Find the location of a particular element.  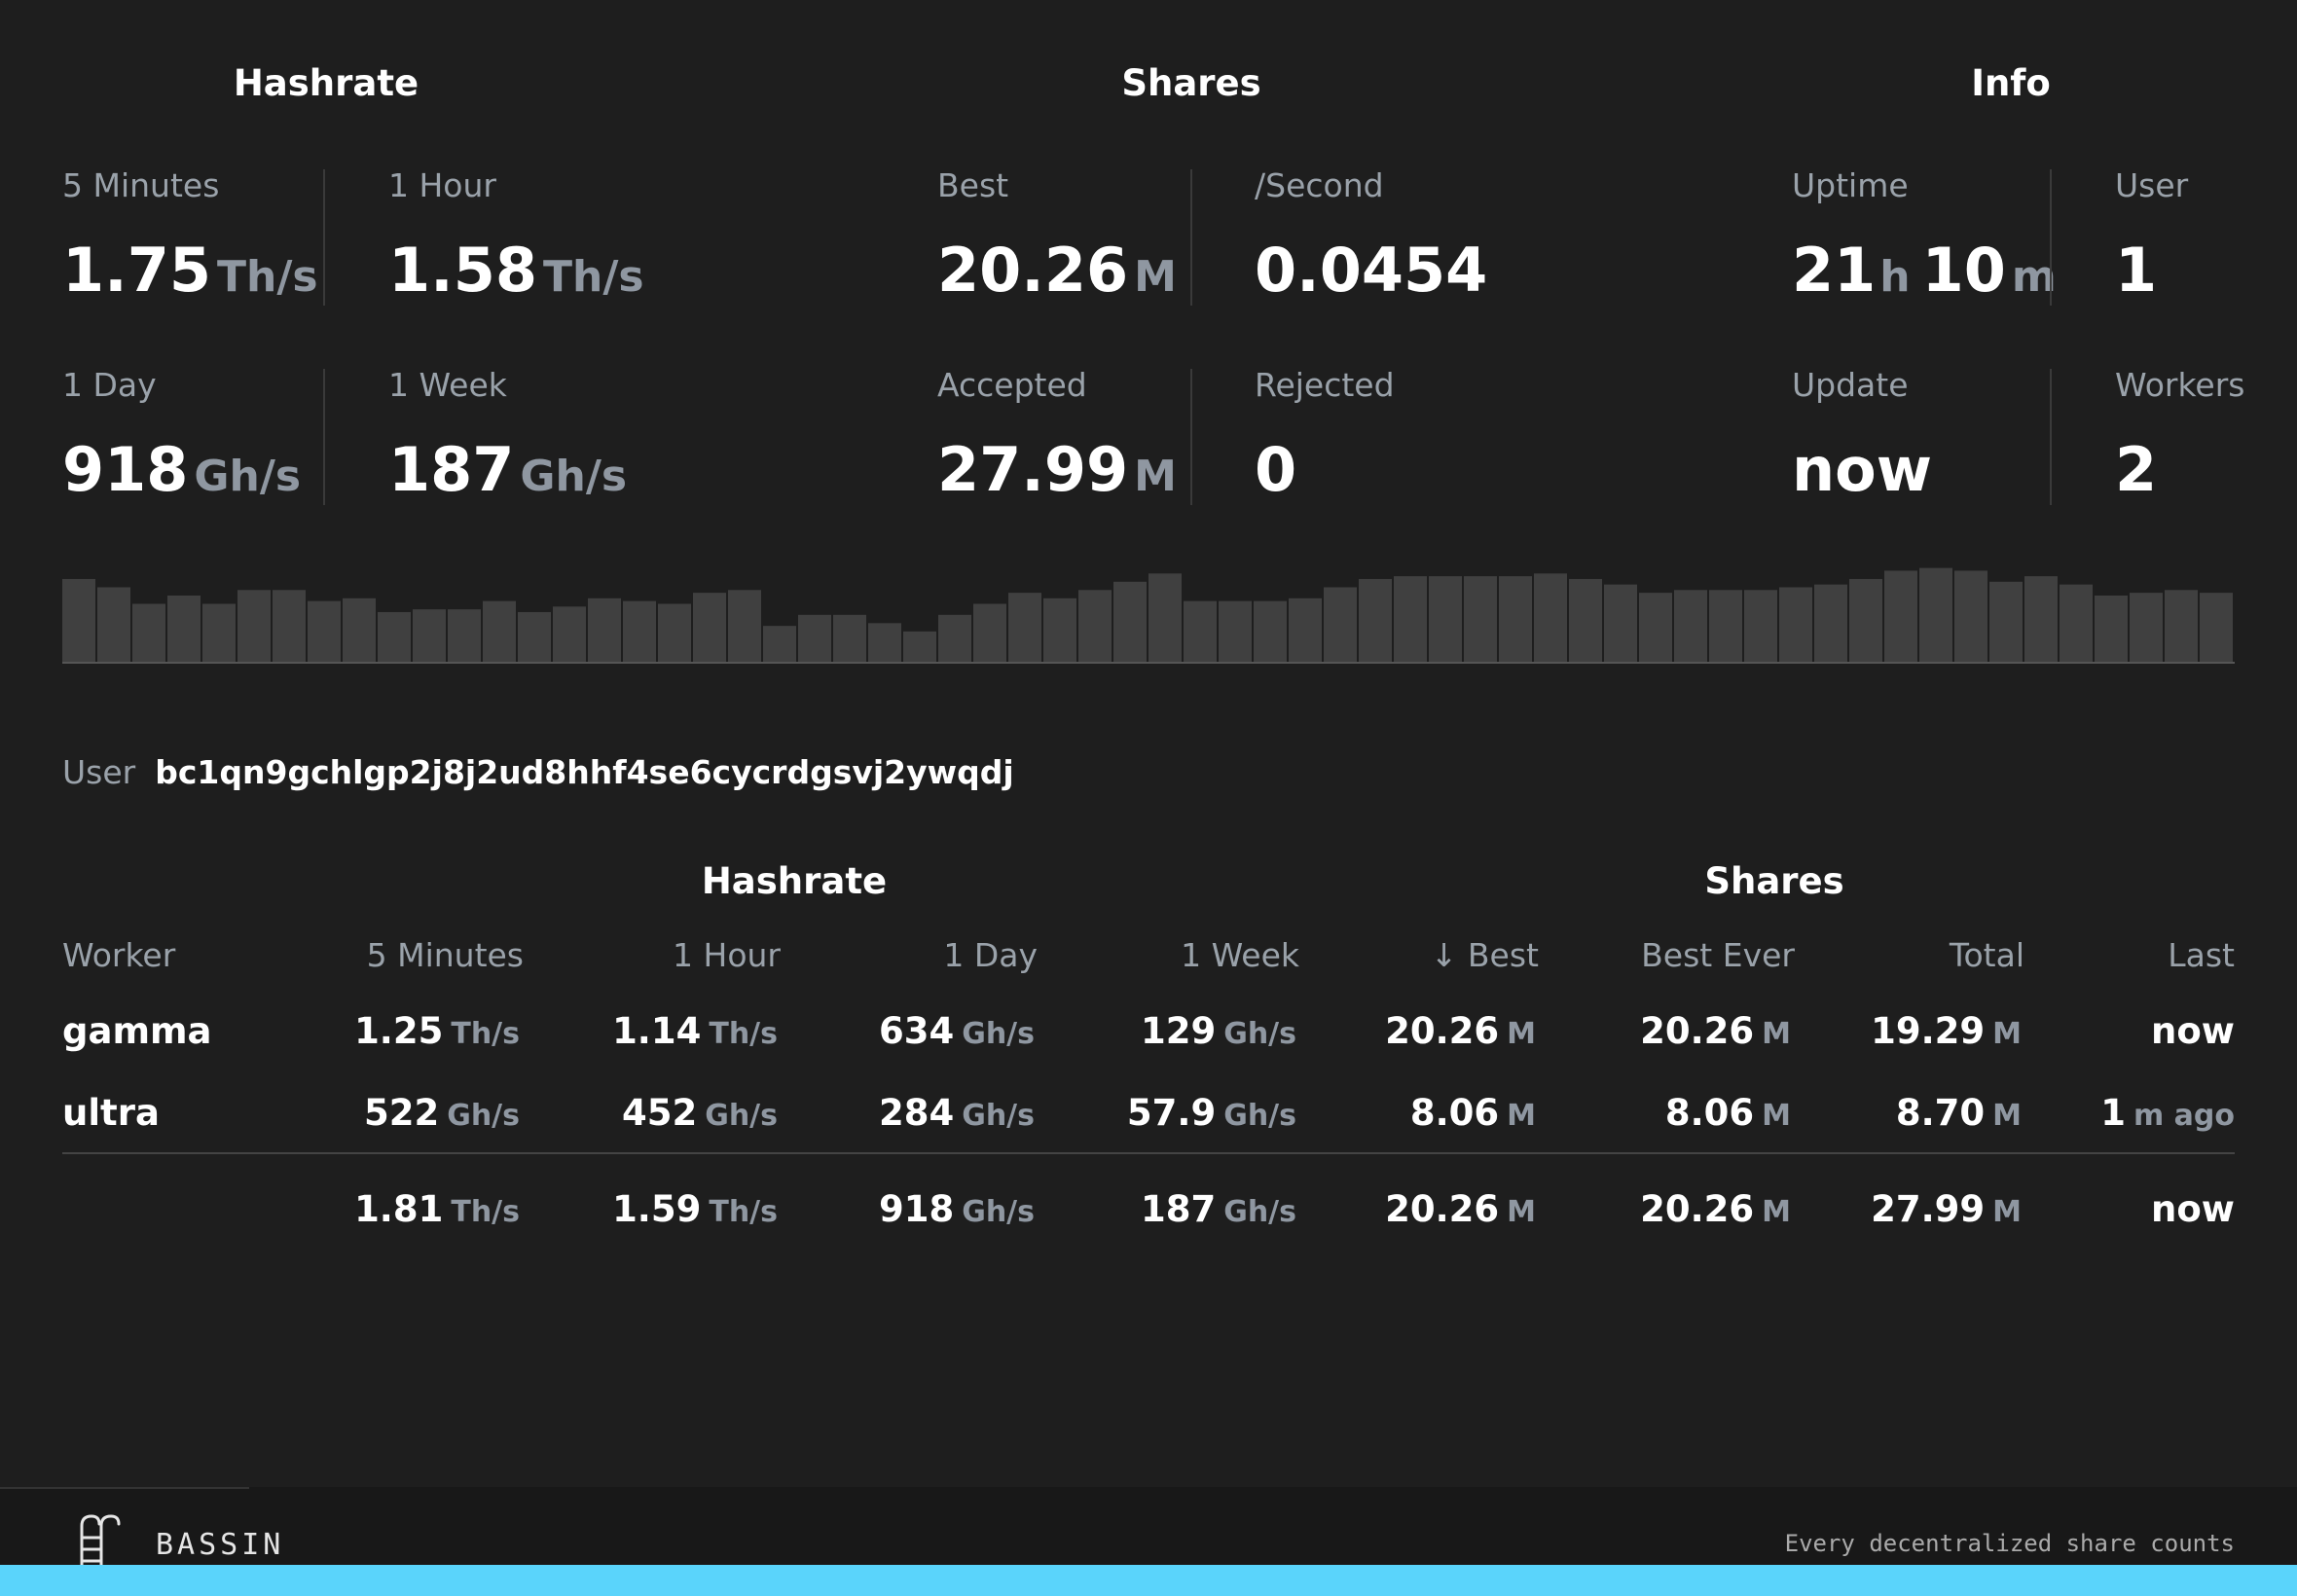

stat-label: Uptime is located at coordinates (1850, 185).